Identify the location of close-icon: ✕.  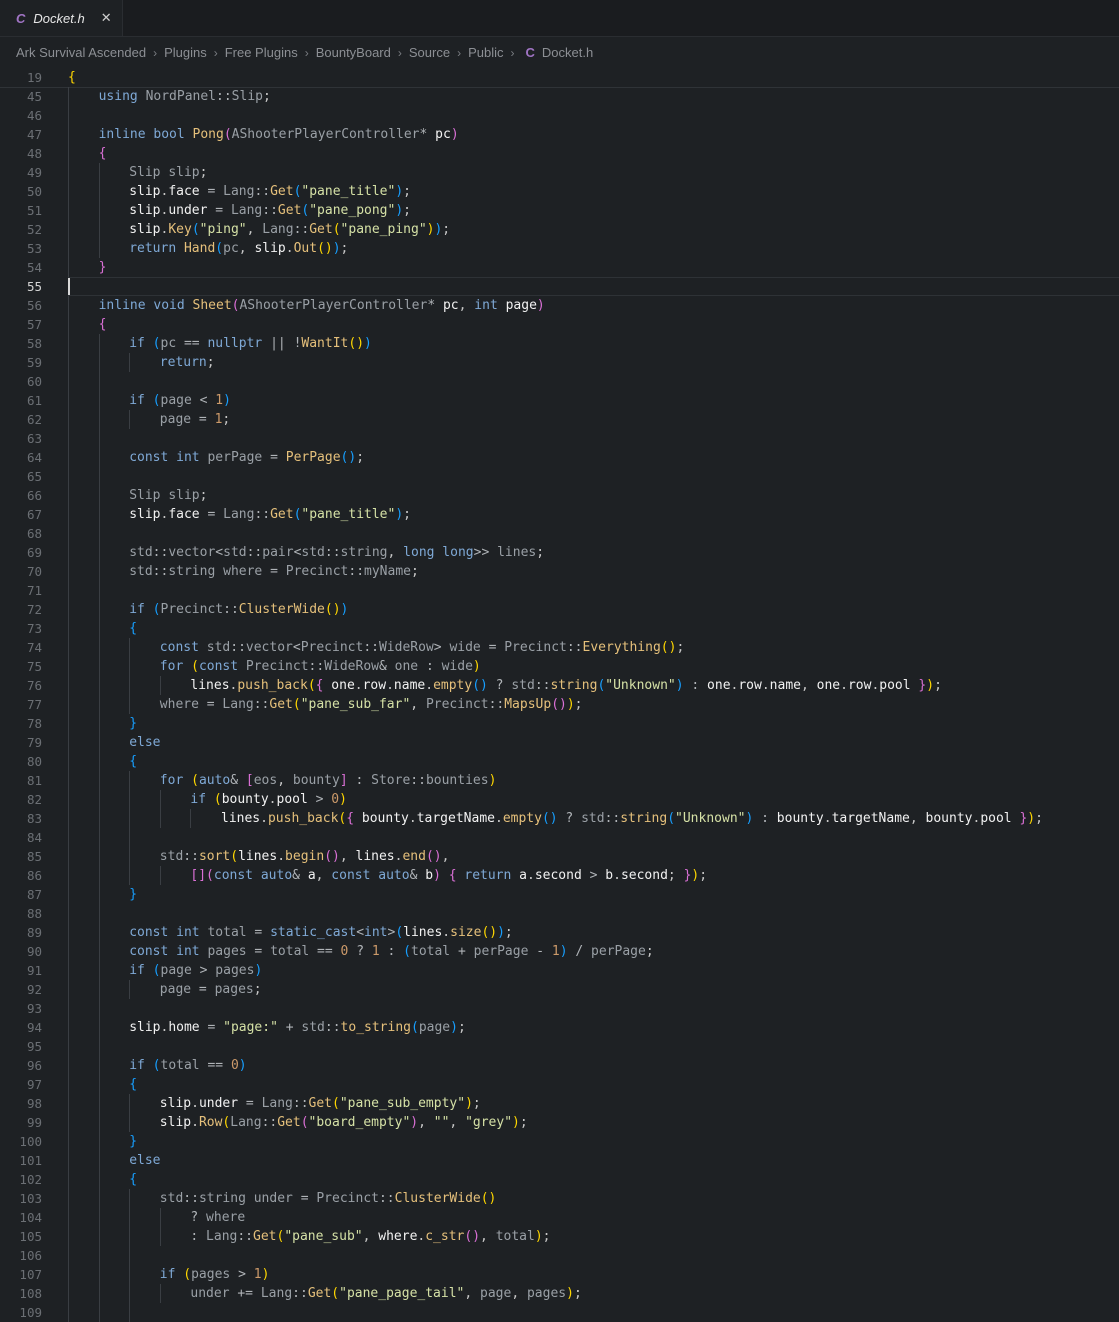
(106, 18).